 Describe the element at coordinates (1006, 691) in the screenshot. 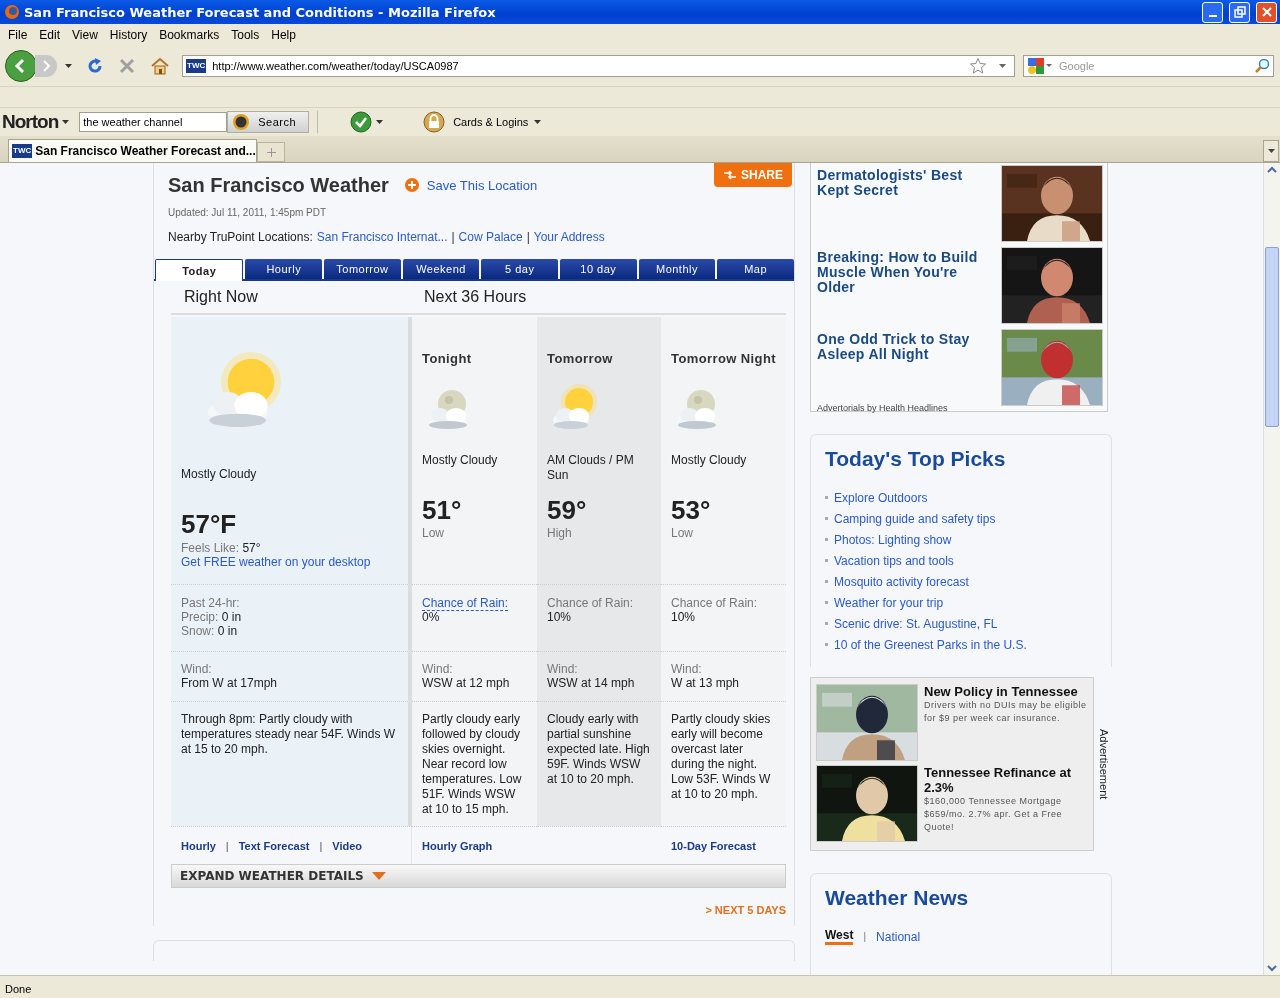

I see `ad-title: New Policy in Tennessee` at that location.